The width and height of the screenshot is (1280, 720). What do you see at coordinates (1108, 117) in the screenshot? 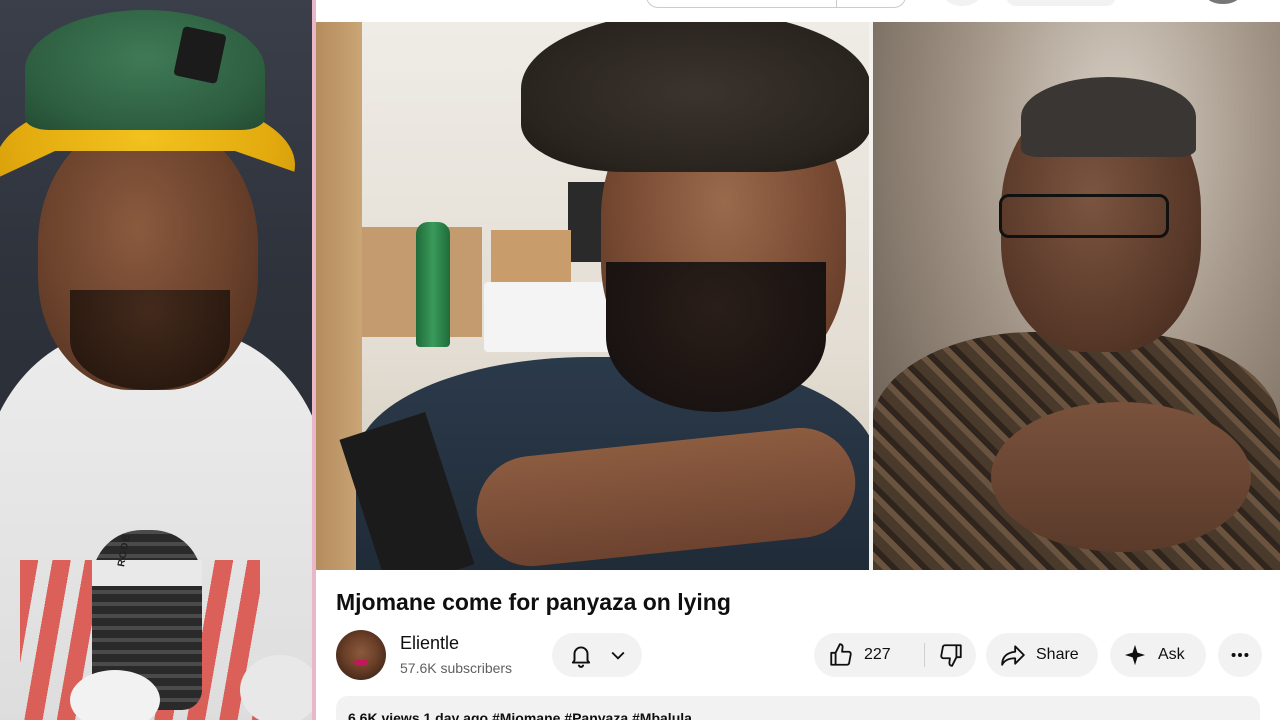
I see `guest-hair` at bounding box center [1108, 117].